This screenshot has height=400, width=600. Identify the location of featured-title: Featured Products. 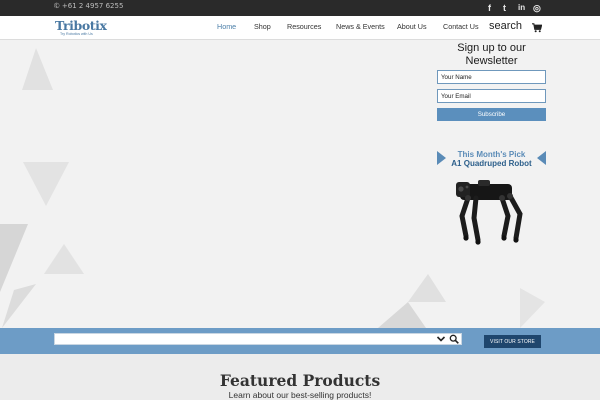
(300, 380).